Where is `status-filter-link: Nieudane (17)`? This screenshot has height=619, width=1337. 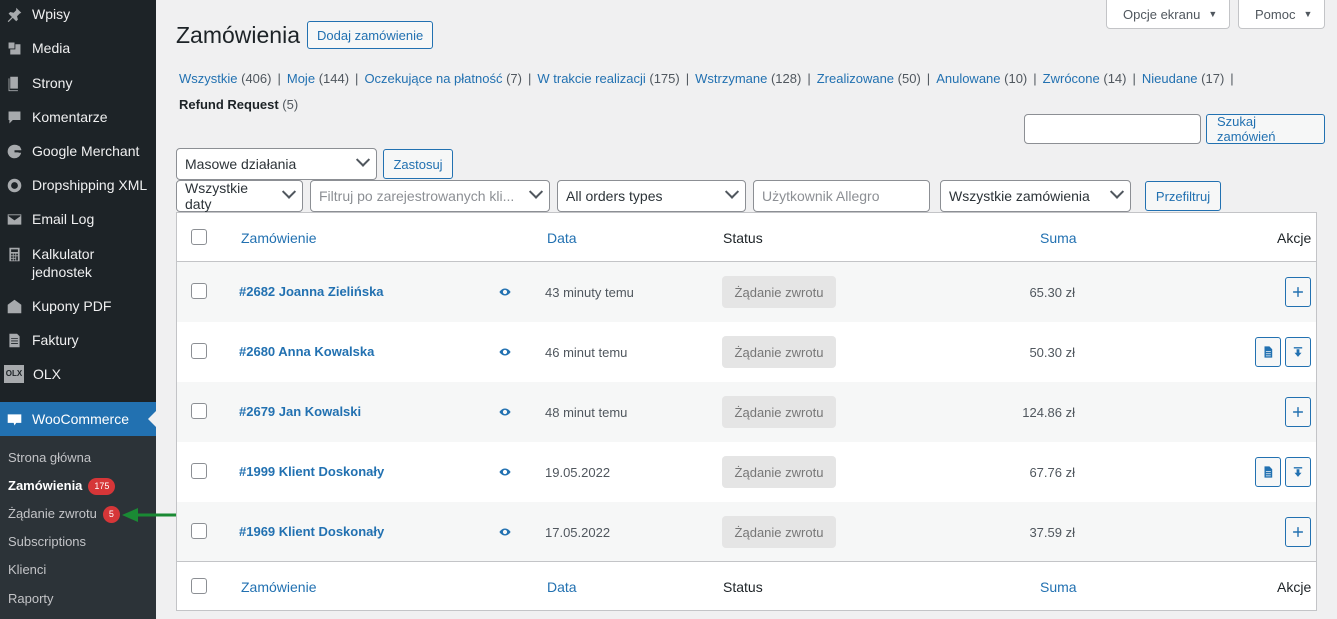 status-filter-link: Nieudane (17) is located at coordinates (1183, 78).